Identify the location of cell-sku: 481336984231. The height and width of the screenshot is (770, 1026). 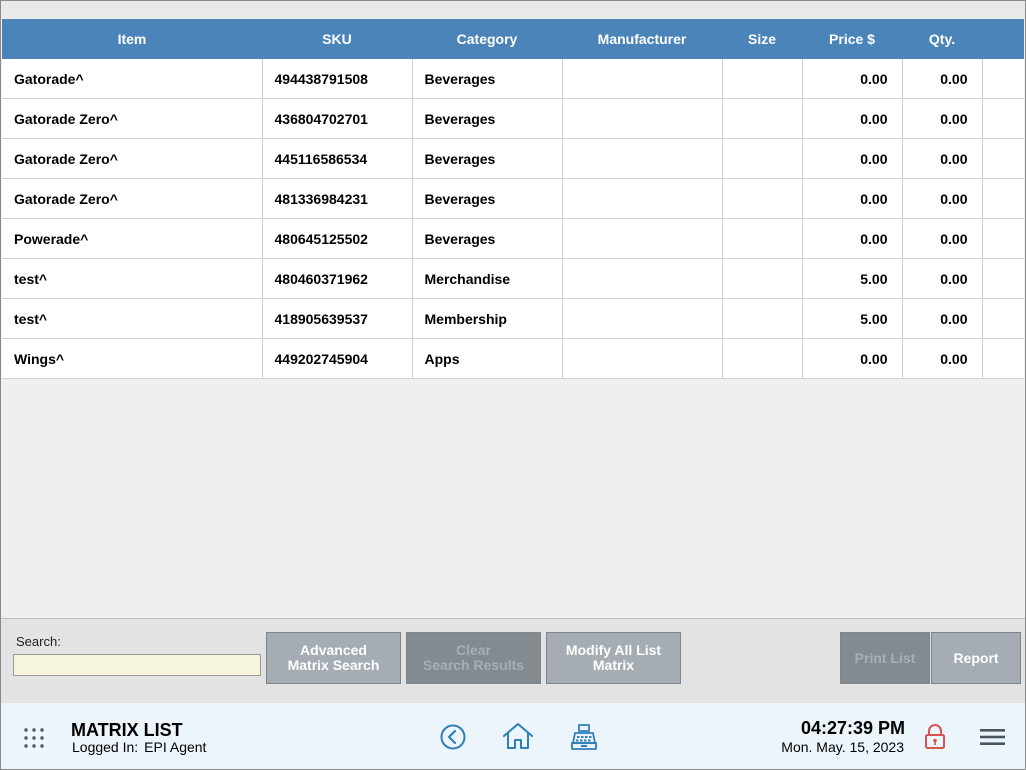
(337, 198).